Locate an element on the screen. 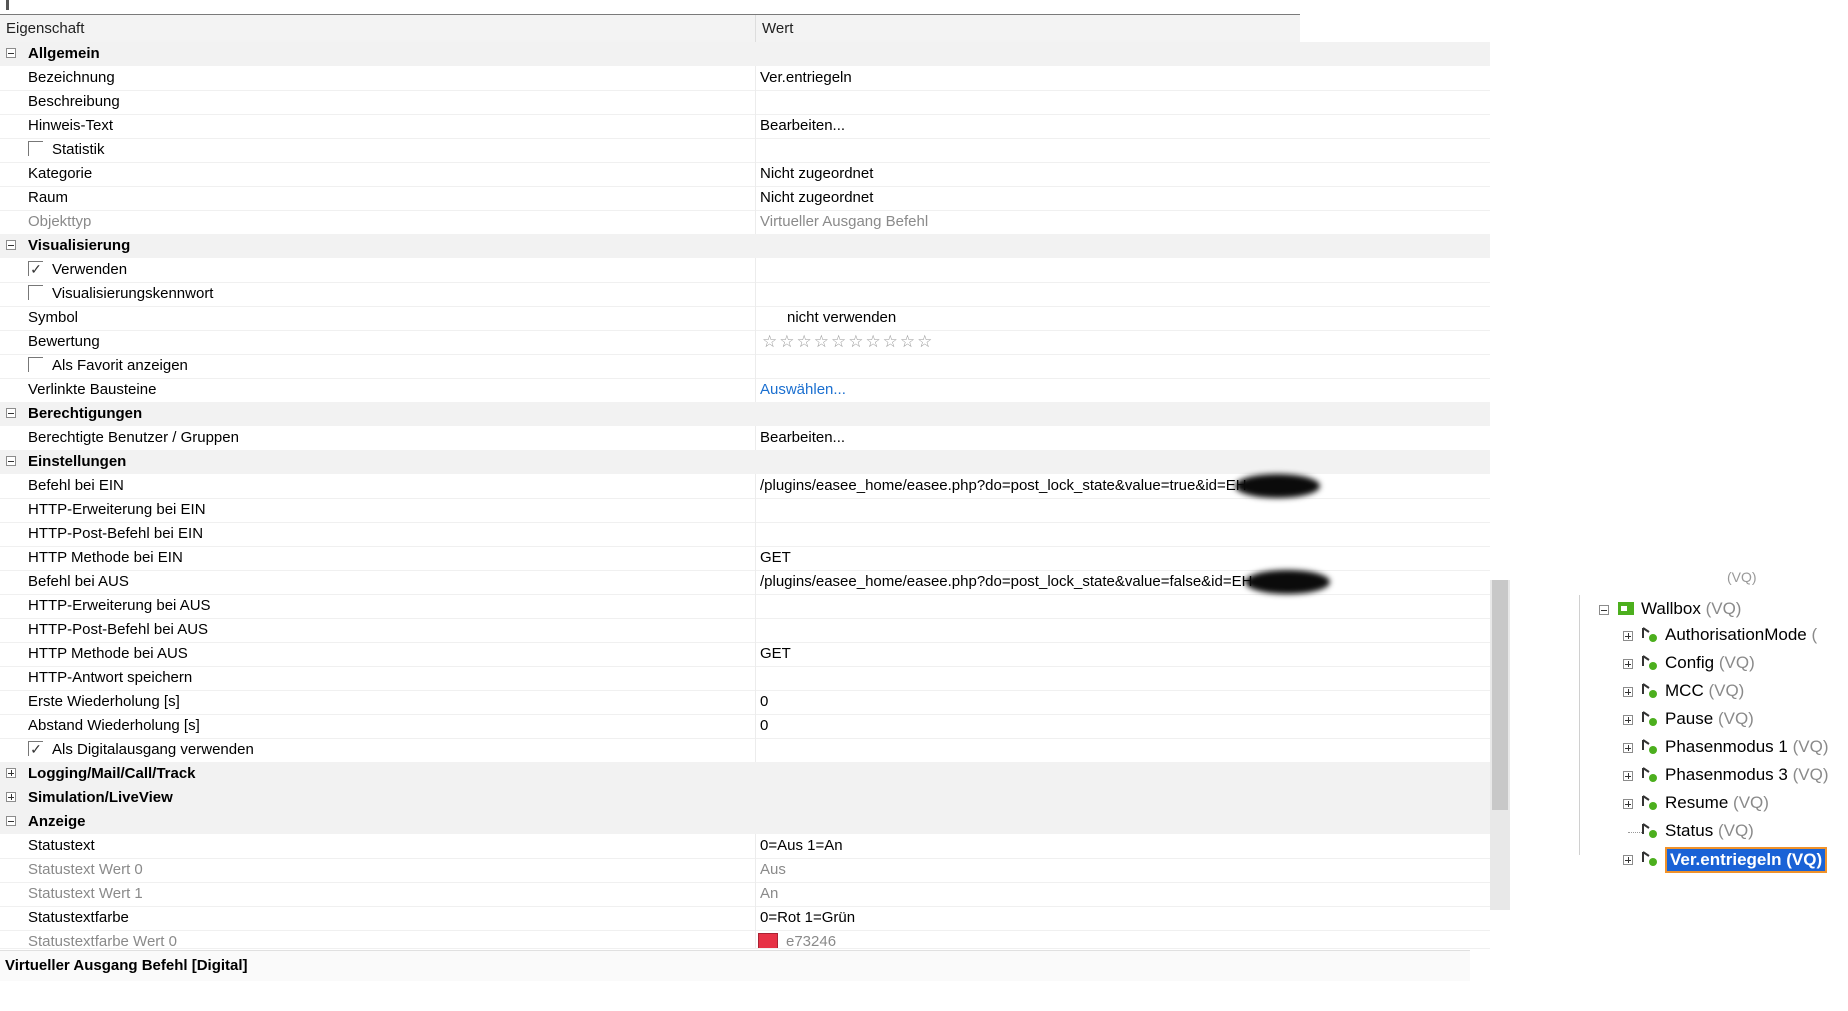 The width and height of the screenshot is (1848, 1011). row-digitalausgang: ✓ Als Digitalausgang verwenden is located at coordinates (745, 750).